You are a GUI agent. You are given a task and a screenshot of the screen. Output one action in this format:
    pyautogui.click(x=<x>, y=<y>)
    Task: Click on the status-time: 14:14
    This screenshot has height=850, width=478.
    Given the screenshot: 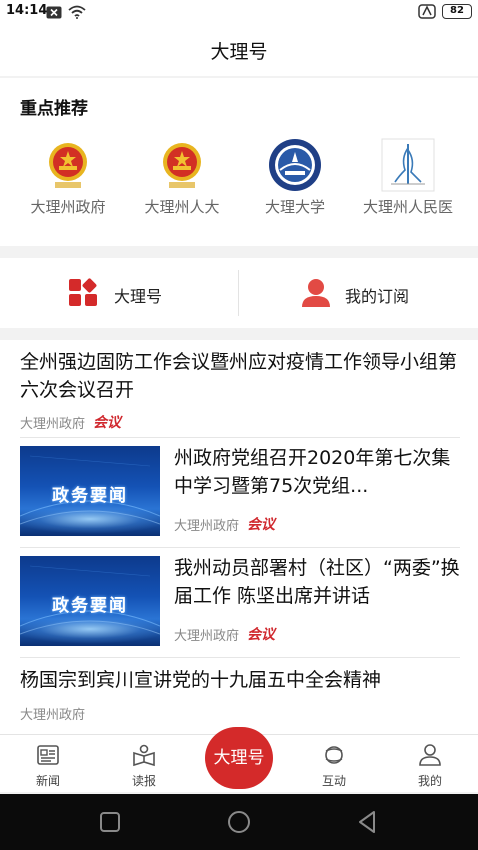 What is the action you would take?
    pyautogui.click(x=27, y=10)
    